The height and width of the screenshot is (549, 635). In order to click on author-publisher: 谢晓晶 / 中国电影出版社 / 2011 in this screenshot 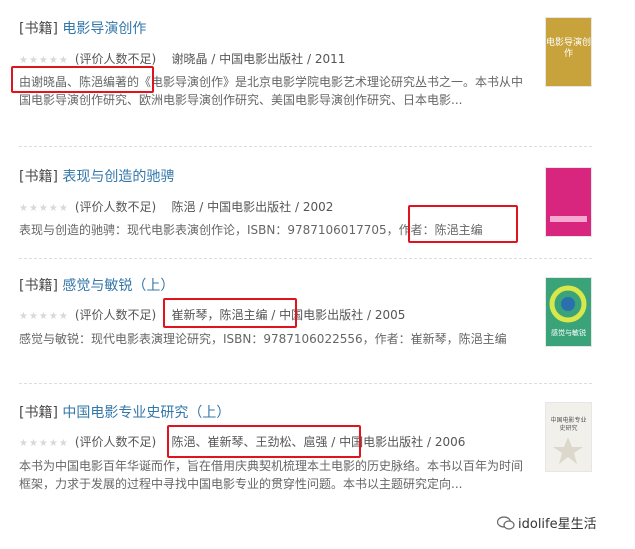, I will do `click(258, 59)`.